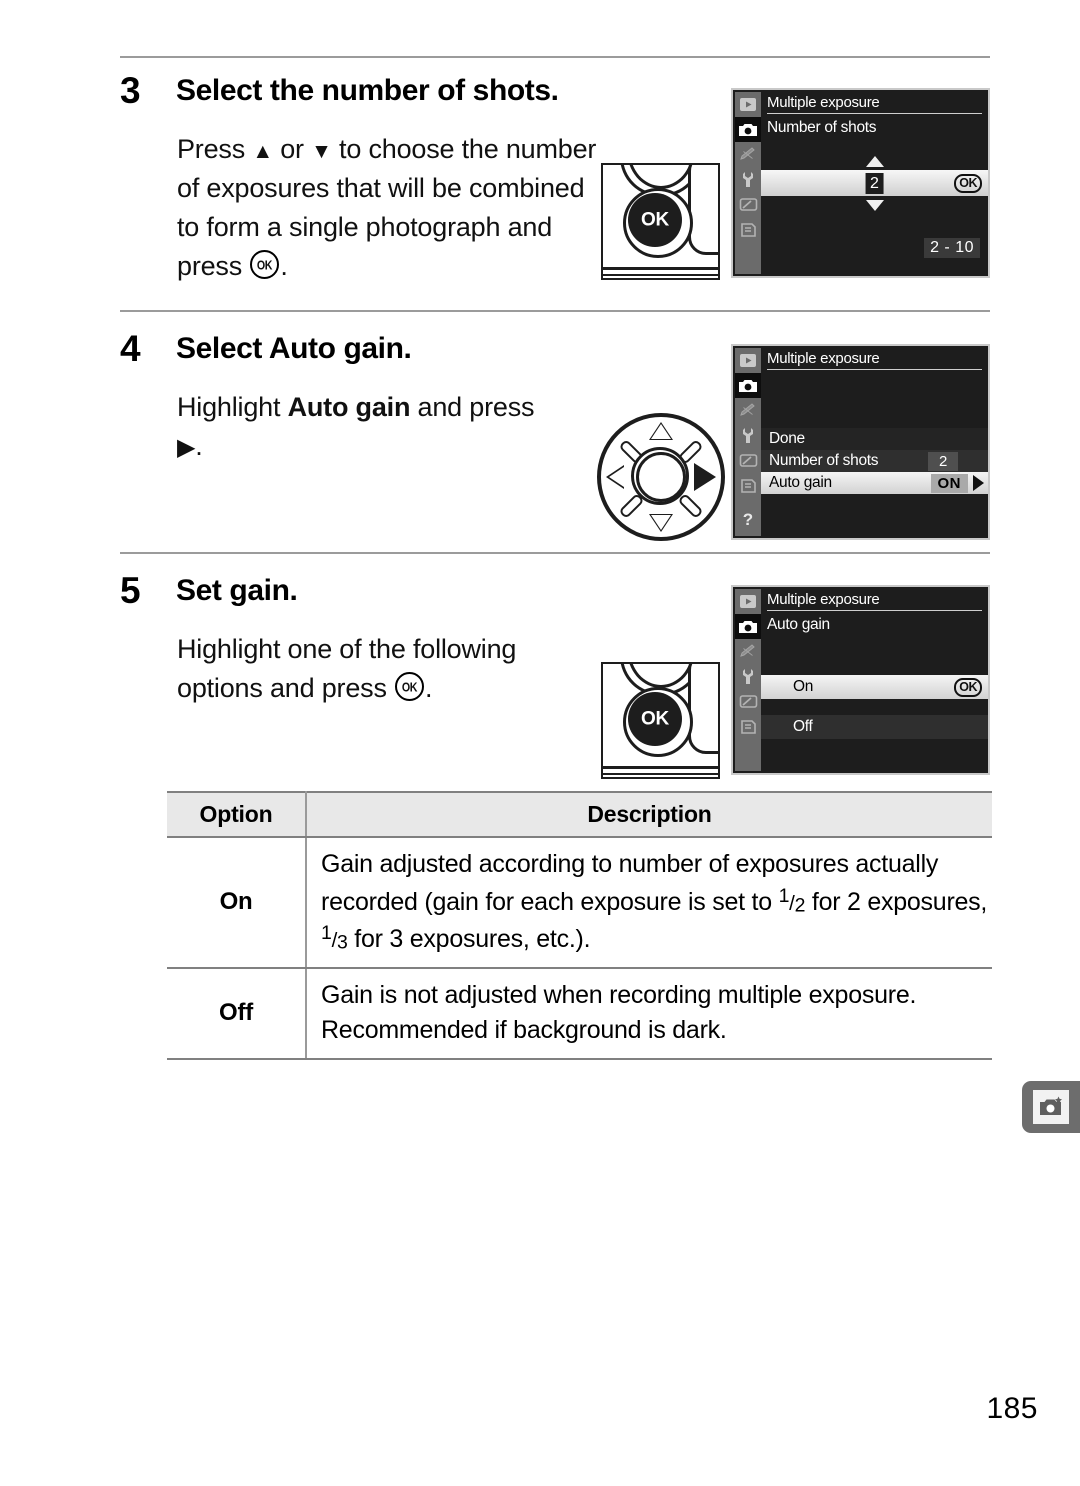 The image size is (1080, 1486). Describe the element at coordinates (469, 939) in the screenshot. I see `desc-part-3: for 3 exposures, etc.).` at that location.